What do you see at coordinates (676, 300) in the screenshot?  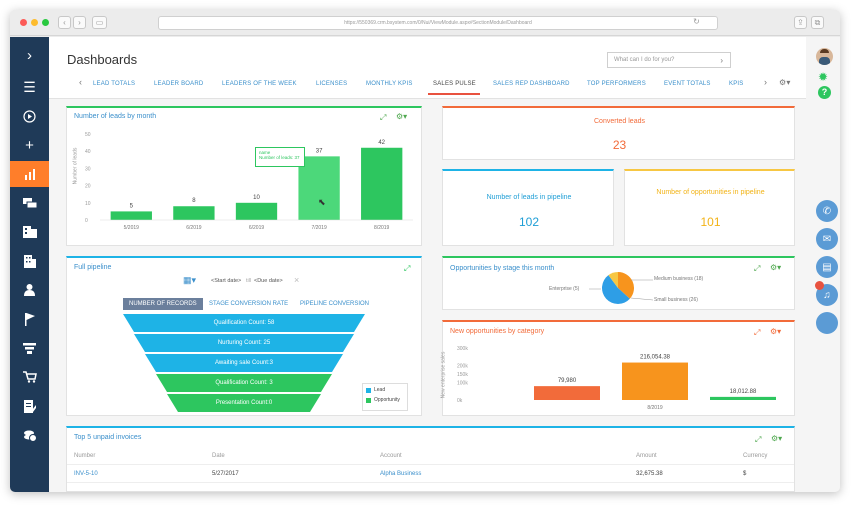 I see `pie-label-small: Small business (26)` at bounding box center [676, 300].